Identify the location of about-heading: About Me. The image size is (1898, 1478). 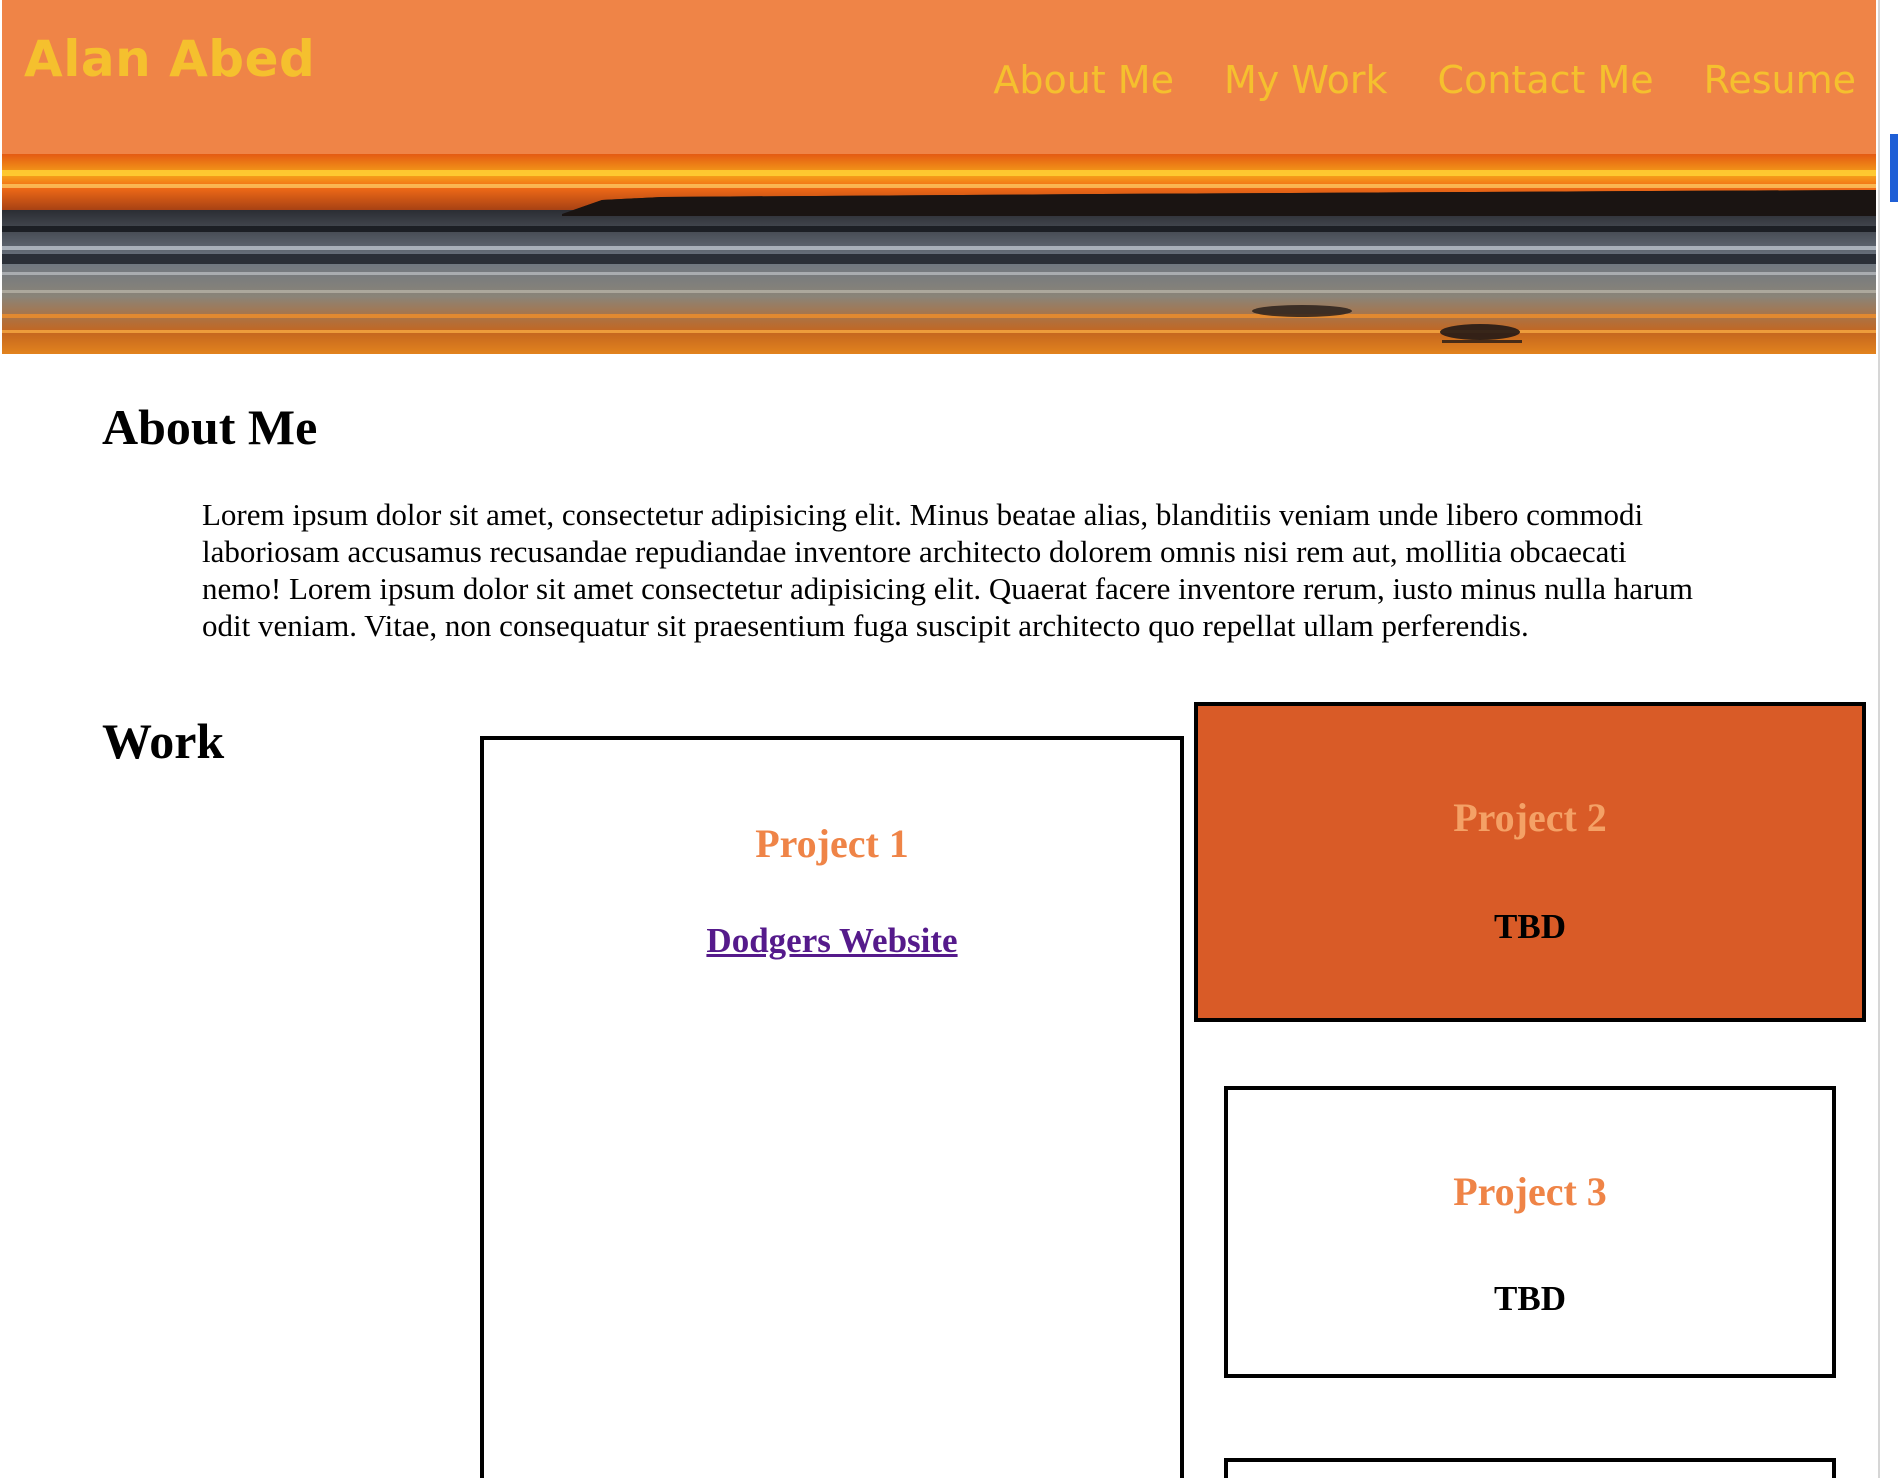
(210, 427).